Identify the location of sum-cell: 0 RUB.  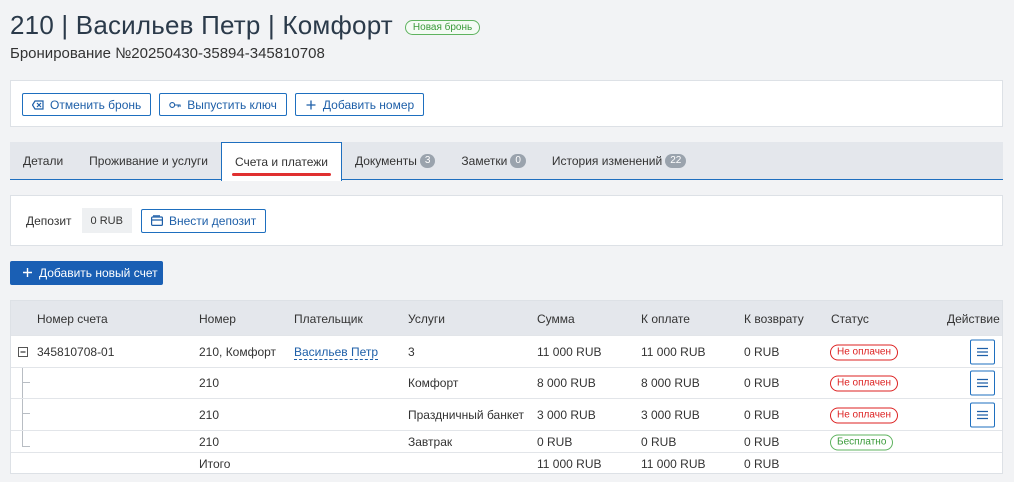
(555, 441).